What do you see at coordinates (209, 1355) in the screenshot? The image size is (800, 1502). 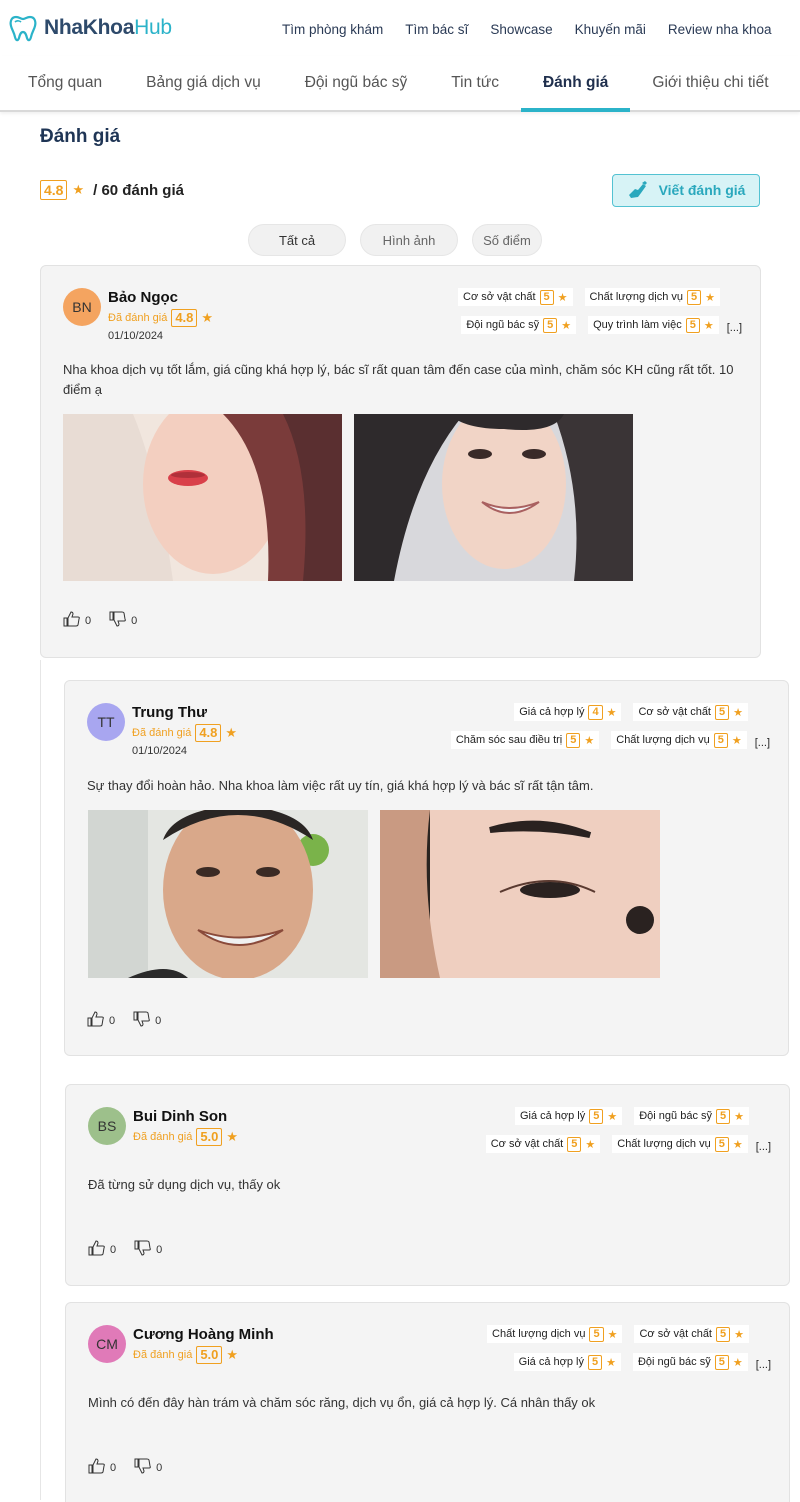 I see `score-badge: 5.0` at bounding box center [209, 1355].